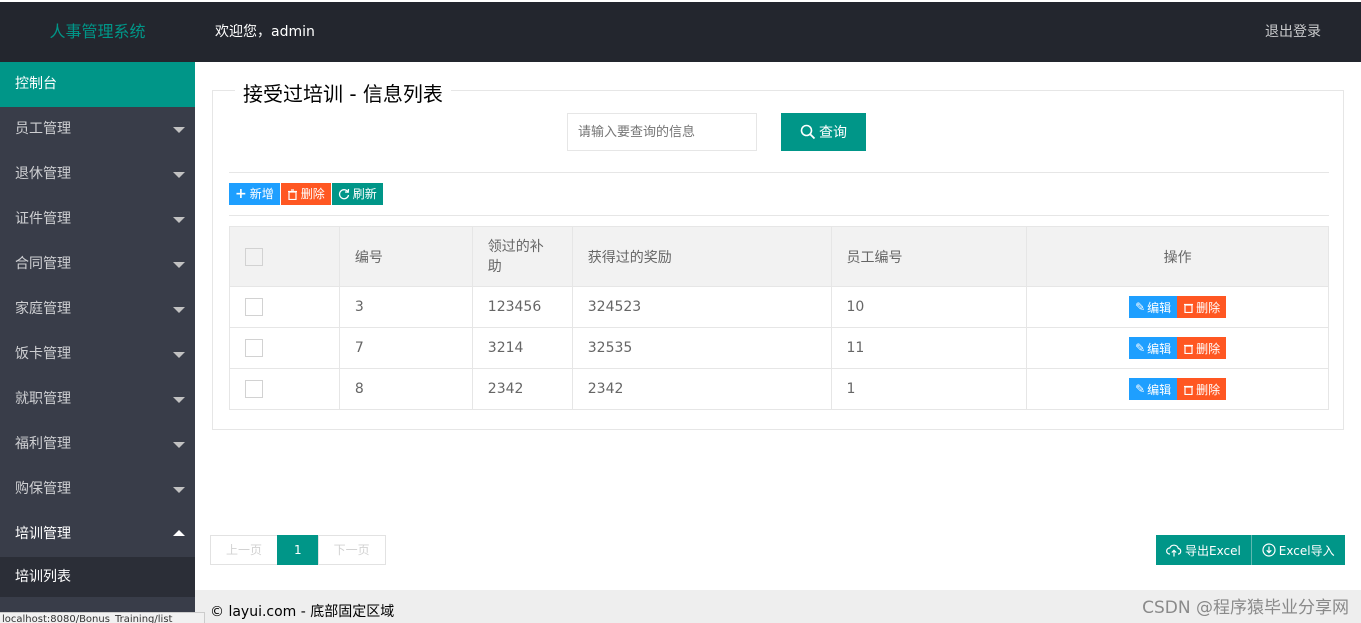  I want to click on sidebar-item-family: 家庭管理, so click(97, 309).